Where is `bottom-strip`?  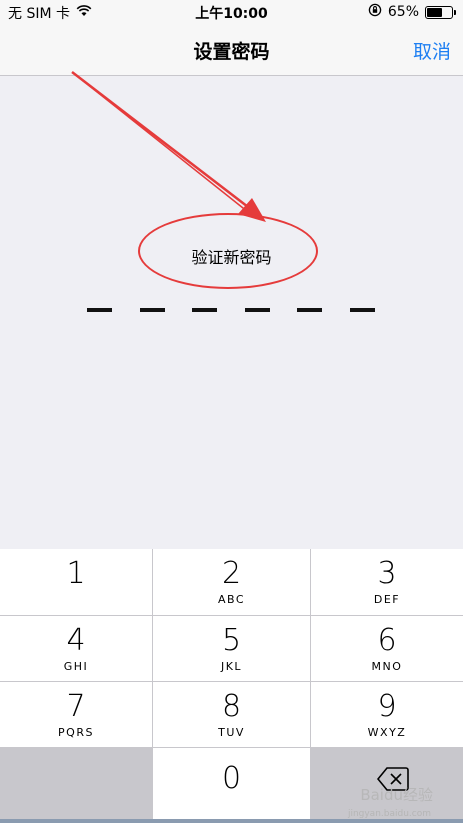 bottom-strip is located at coordinates (231, 821).